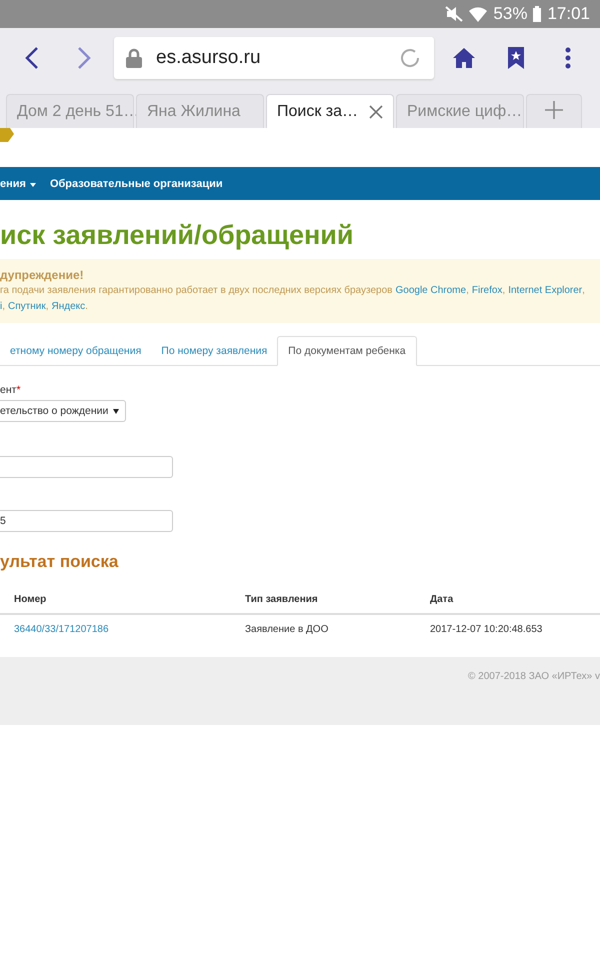 The width and height of the screenshot is (600, 959). I want to click on input-field, so click(86, 467).